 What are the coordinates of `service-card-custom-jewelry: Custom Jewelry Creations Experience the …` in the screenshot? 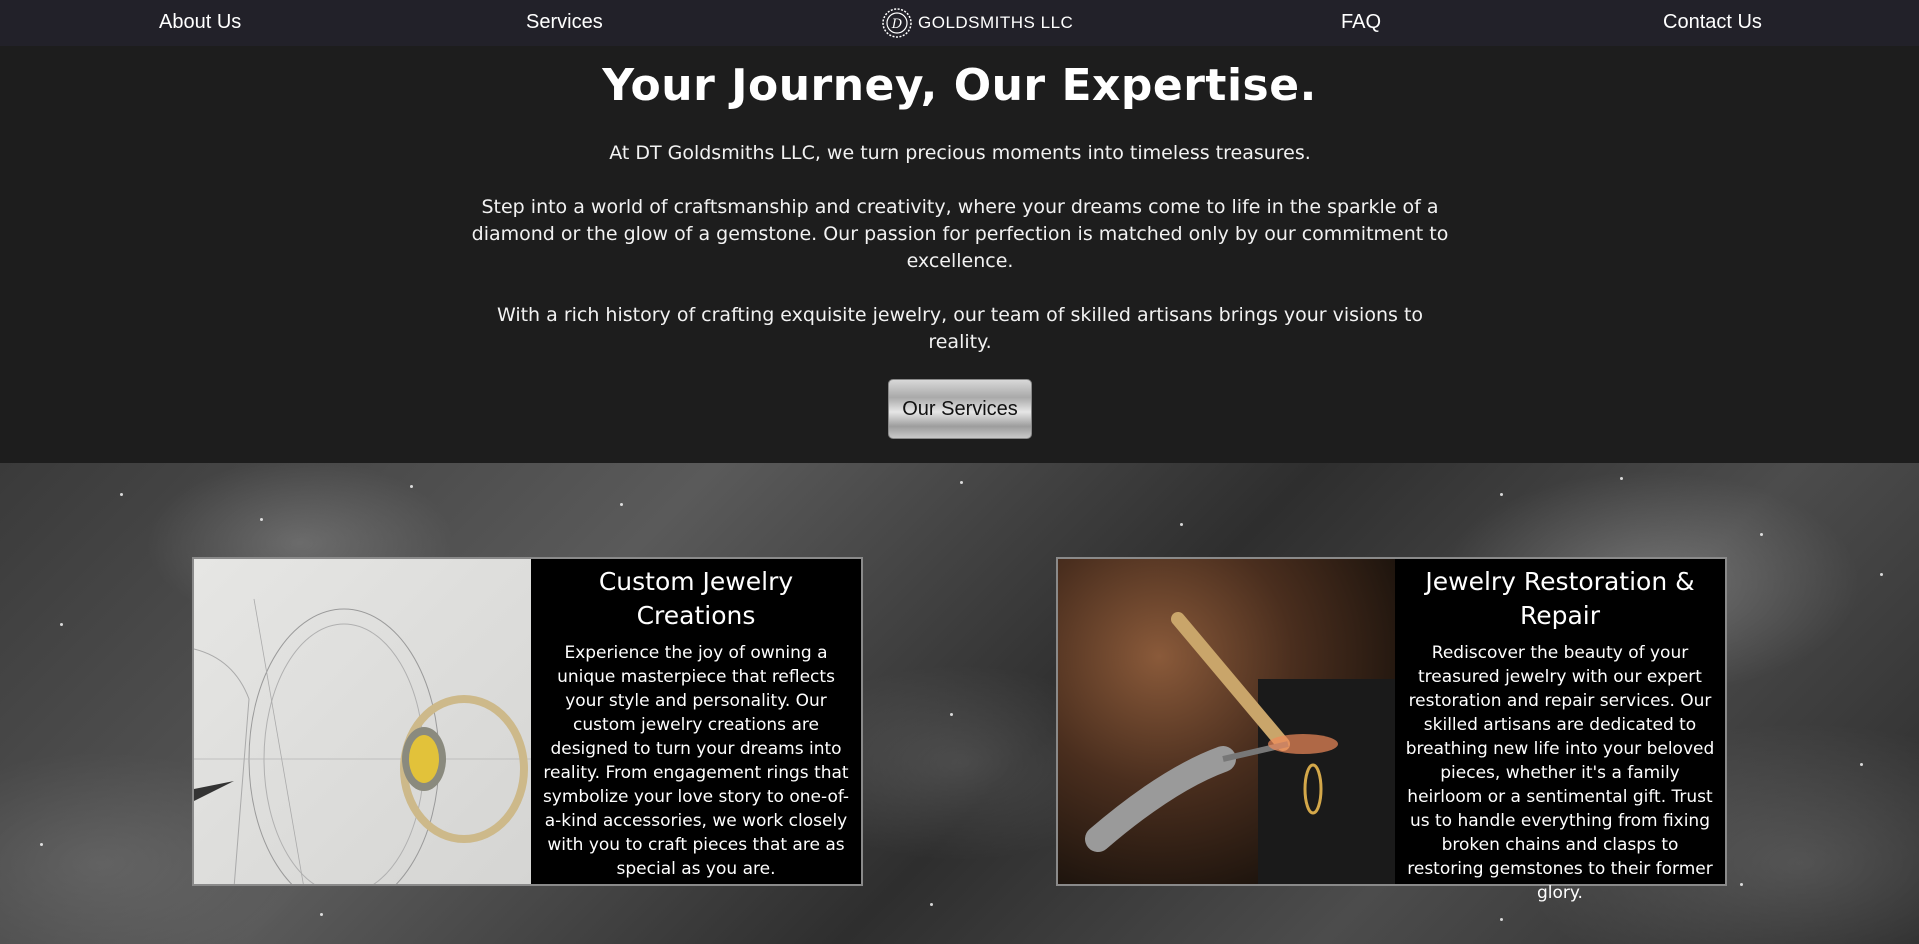 It's located at (527, 721).